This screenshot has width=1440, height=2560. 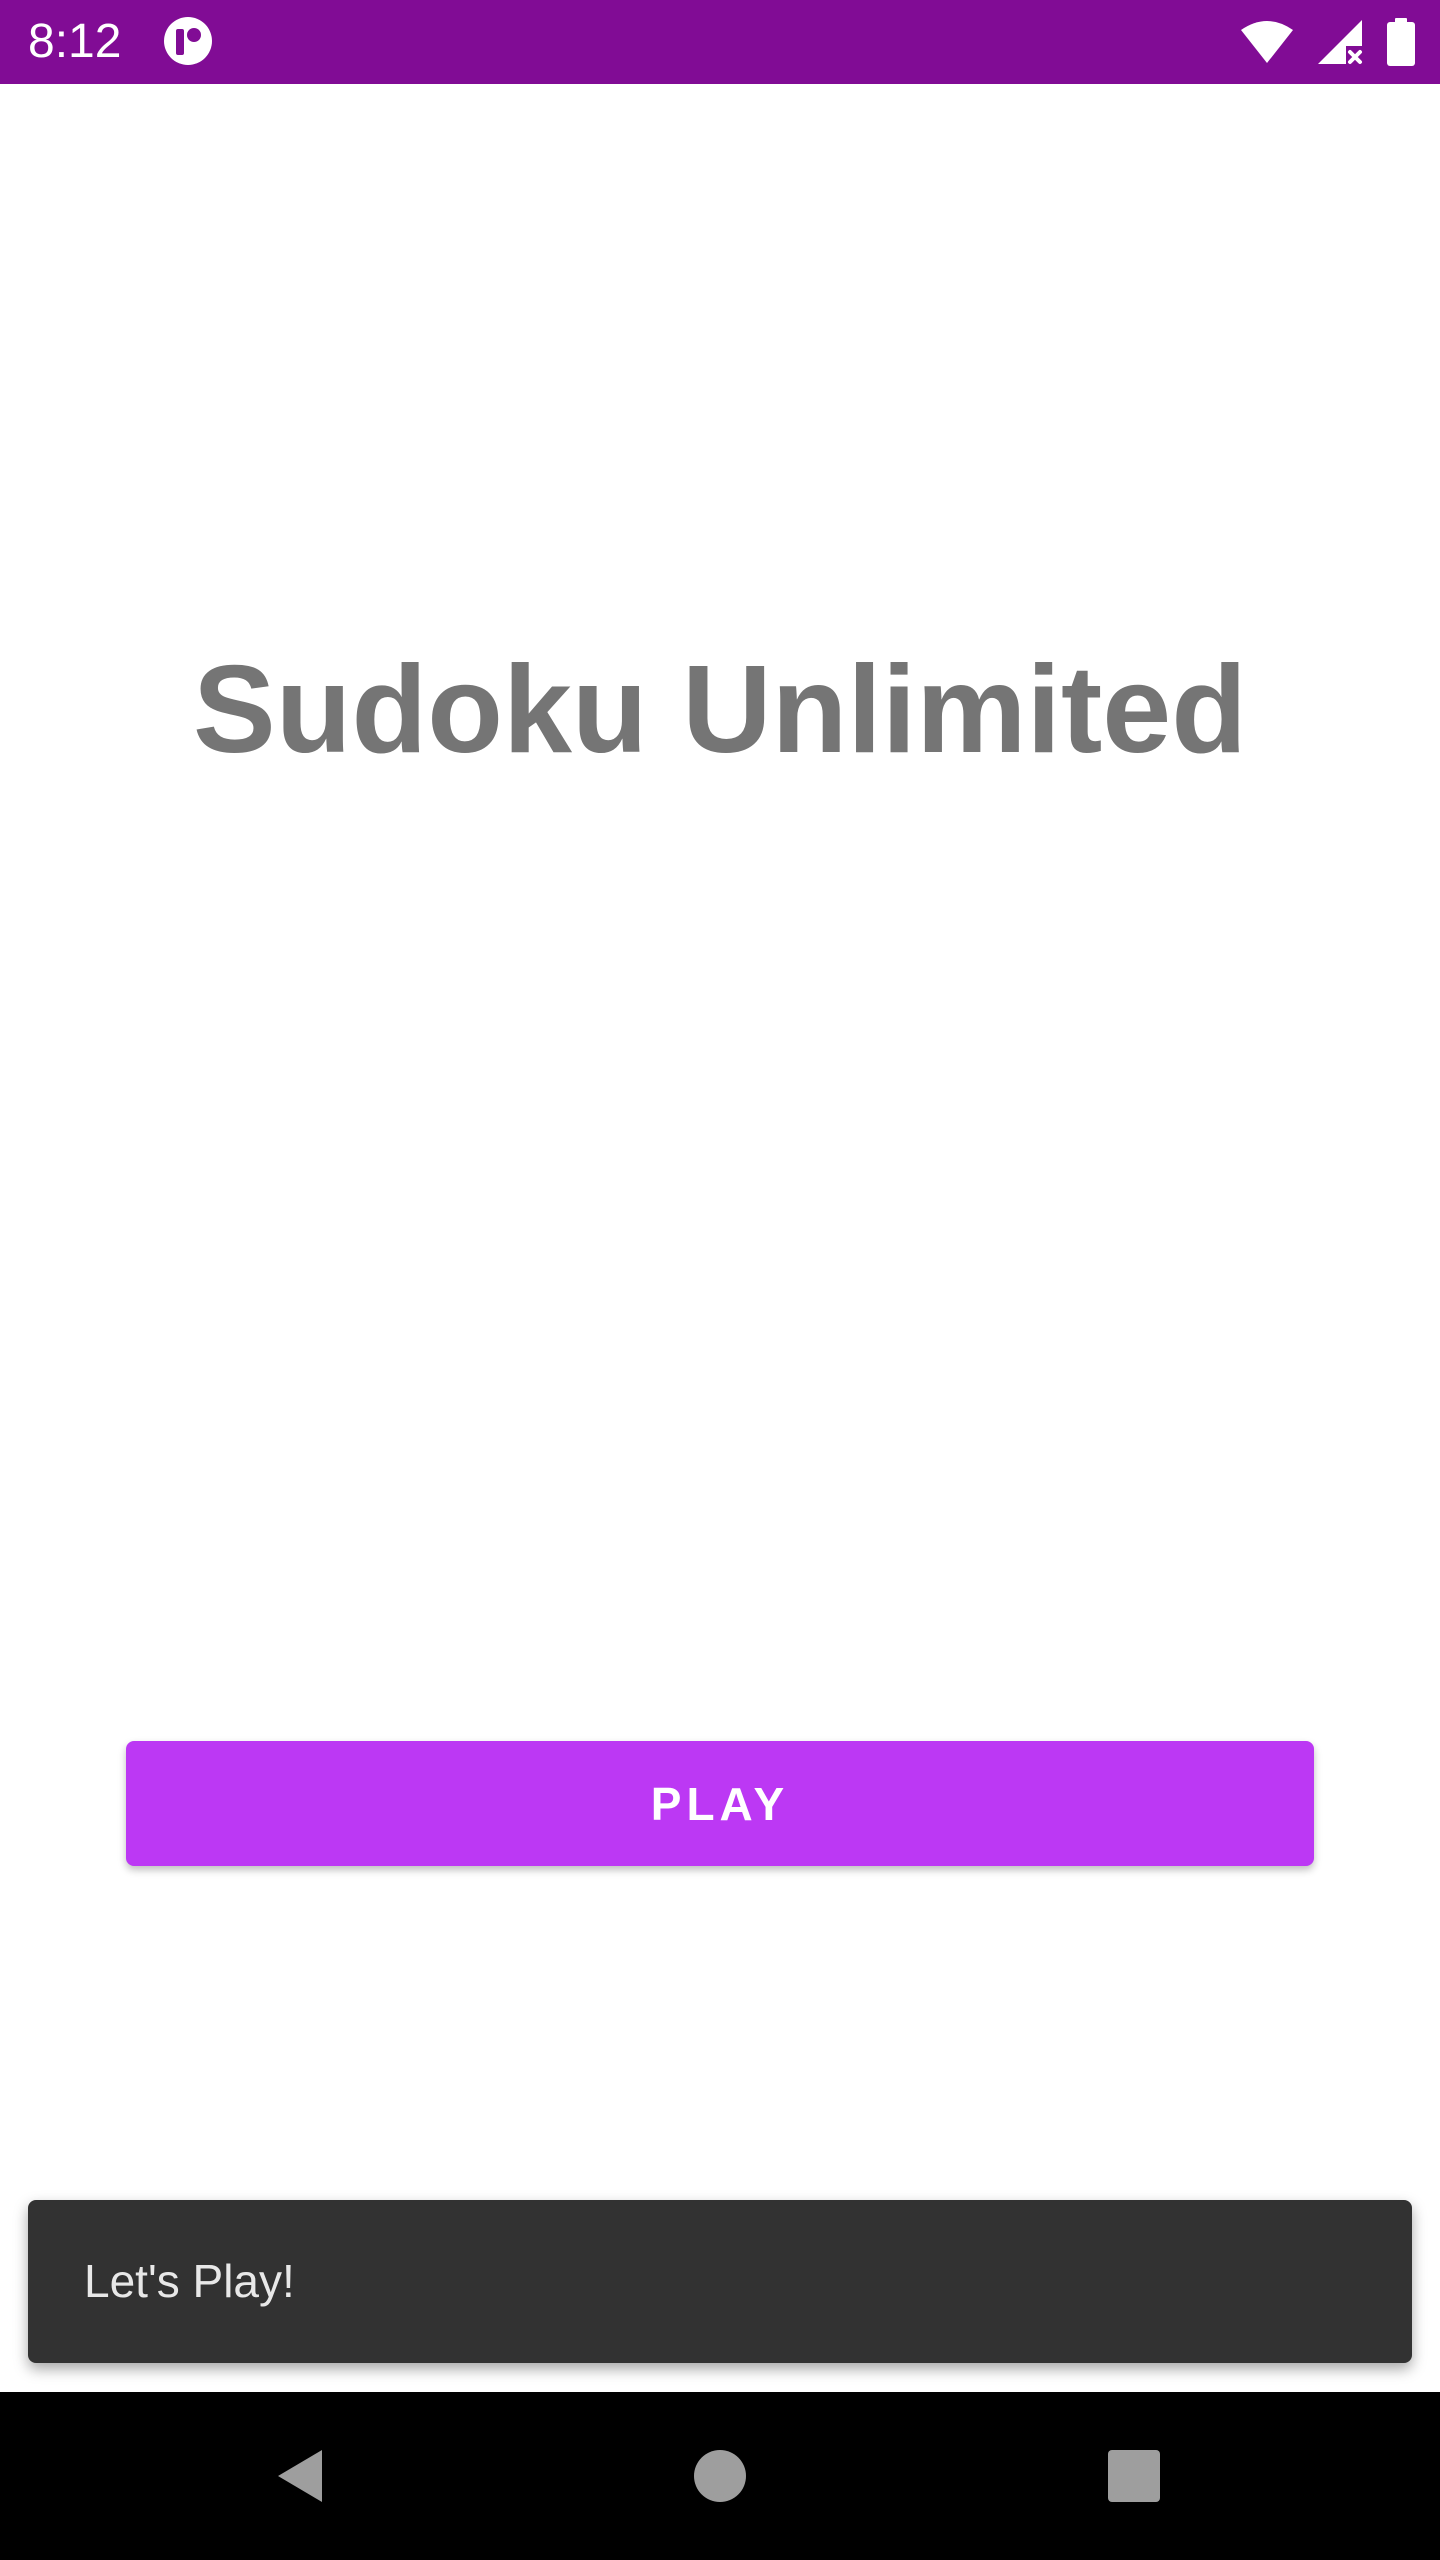 I want to click on recents-button, so click(x=1134, y=2476).